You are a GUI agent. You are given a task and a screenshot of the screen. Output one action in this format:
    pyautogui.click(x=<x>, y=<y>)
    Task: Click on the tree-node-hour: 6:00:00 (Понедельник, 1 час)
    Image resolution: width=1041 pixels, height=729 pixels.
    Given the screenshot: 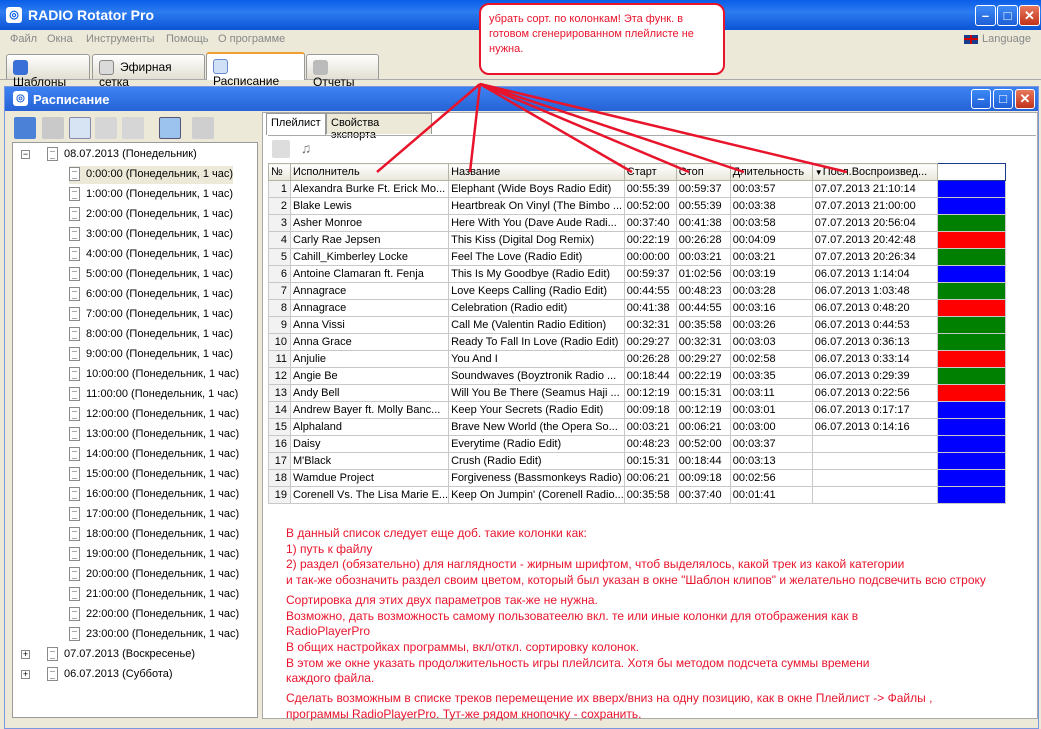 What is the action you would take?
    pyautogui.click(x=151, y=295)
    